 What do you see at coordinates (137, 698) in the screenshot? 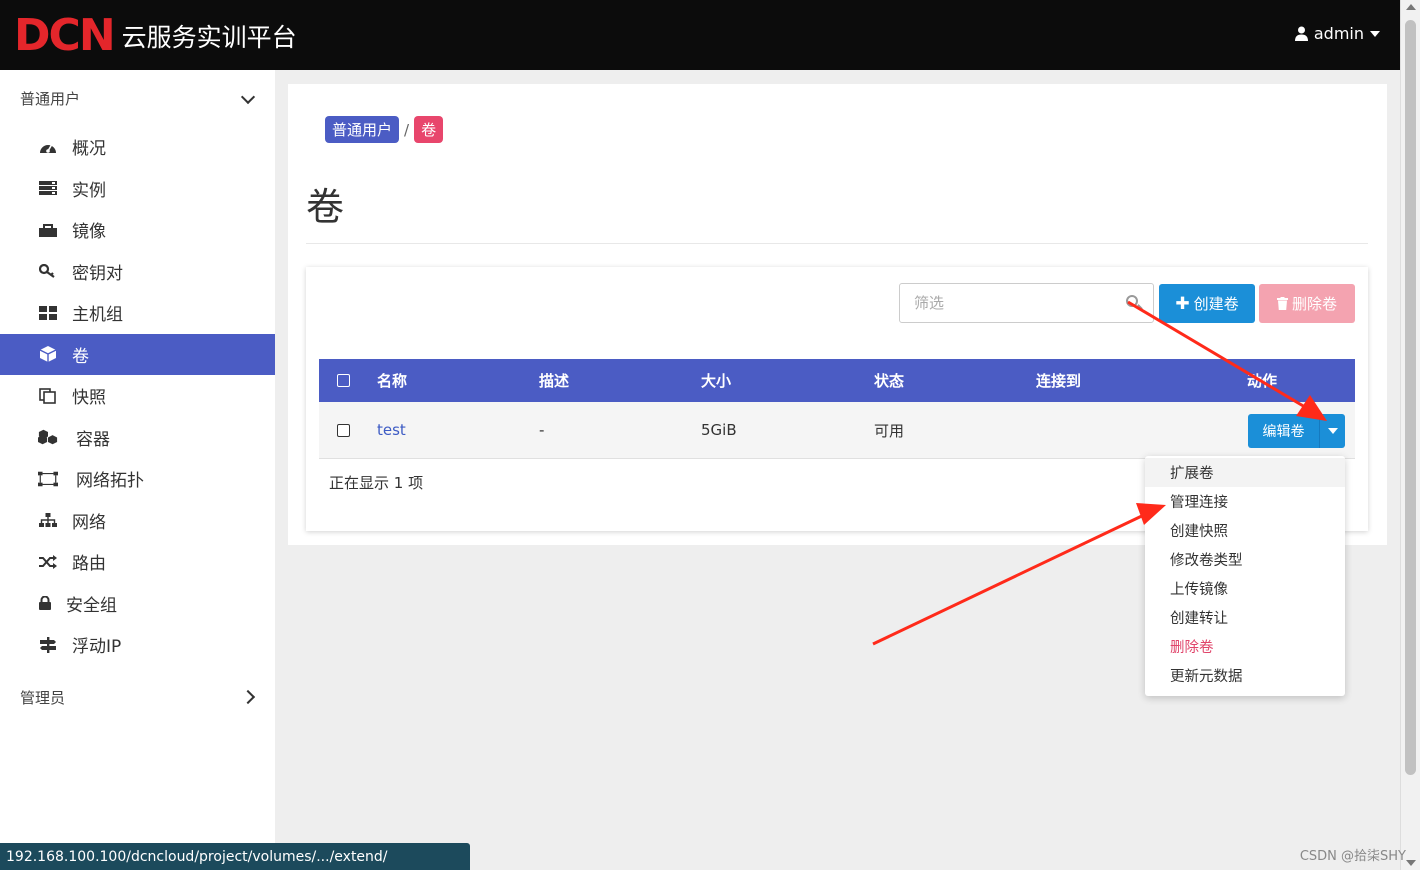
I see `sidebar-group-admin: 管理员` at bounding box center [137, 698].